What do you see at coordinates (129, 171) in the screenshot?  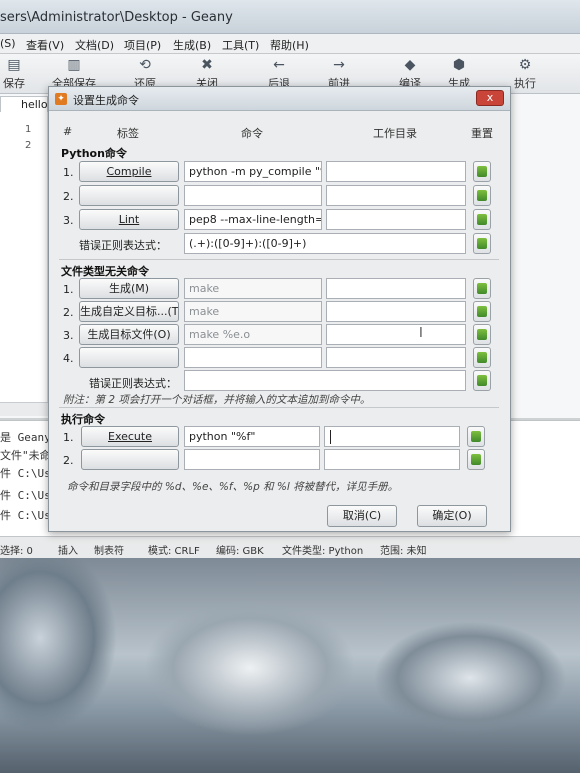 I see `python-label-button-1: Compile` at bounding box center [129, 171].